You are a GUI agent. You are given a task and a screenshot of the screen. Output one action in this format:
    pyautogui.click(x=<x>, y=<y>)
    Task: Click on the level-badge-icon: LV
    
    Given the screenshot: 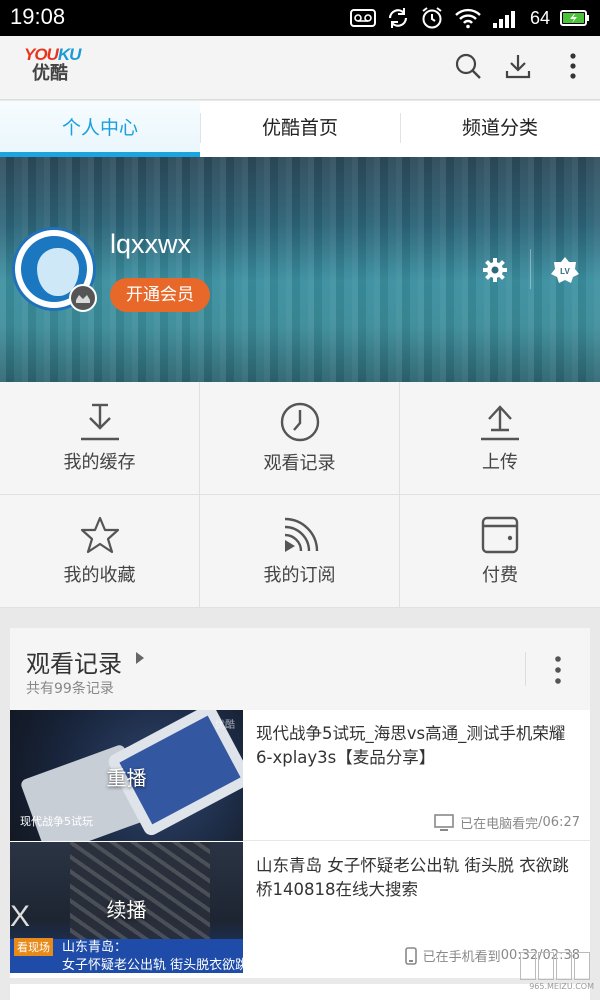 What is the action you would take?
    pyautogui.click(x=565, y=273)
    